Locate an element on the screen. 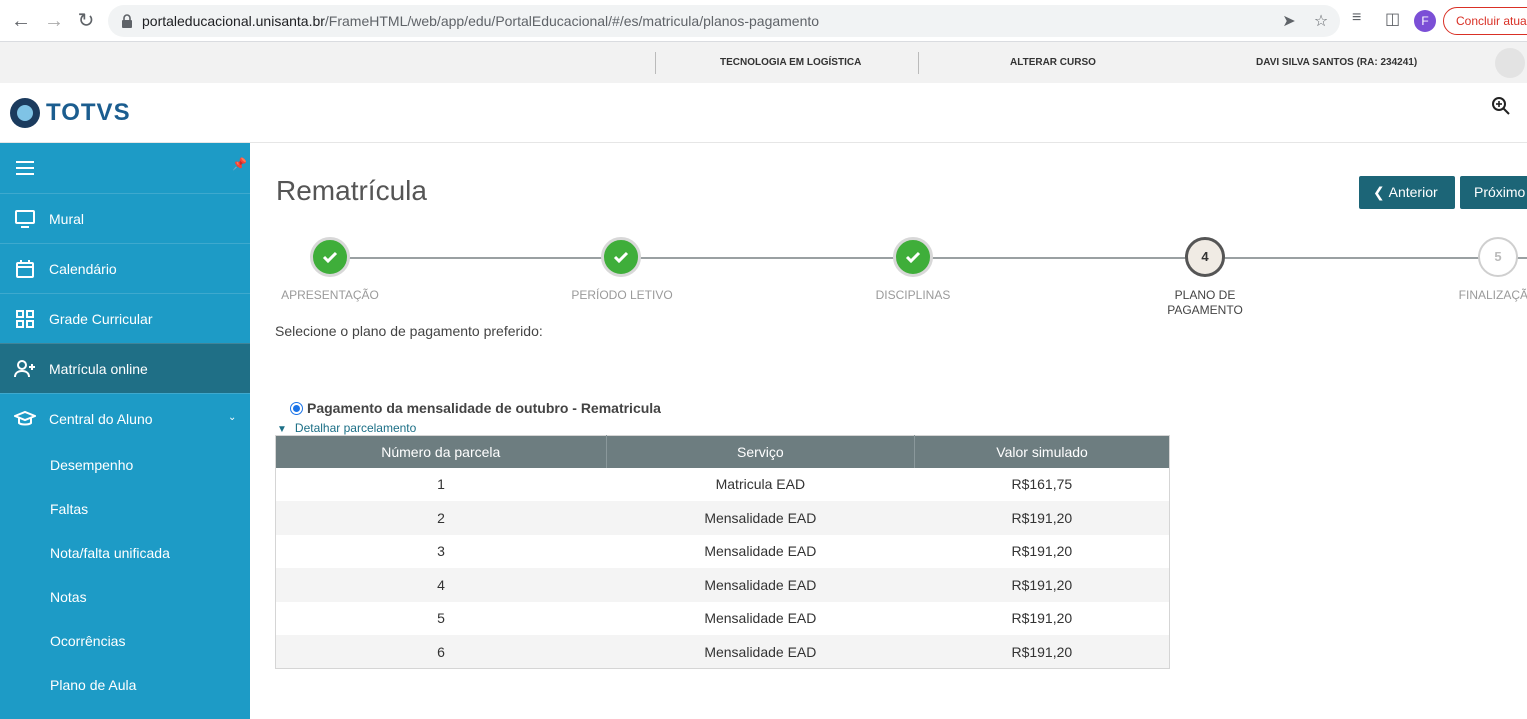  chevron-down-icon: ⌄ is located at coordinates (232, 417).